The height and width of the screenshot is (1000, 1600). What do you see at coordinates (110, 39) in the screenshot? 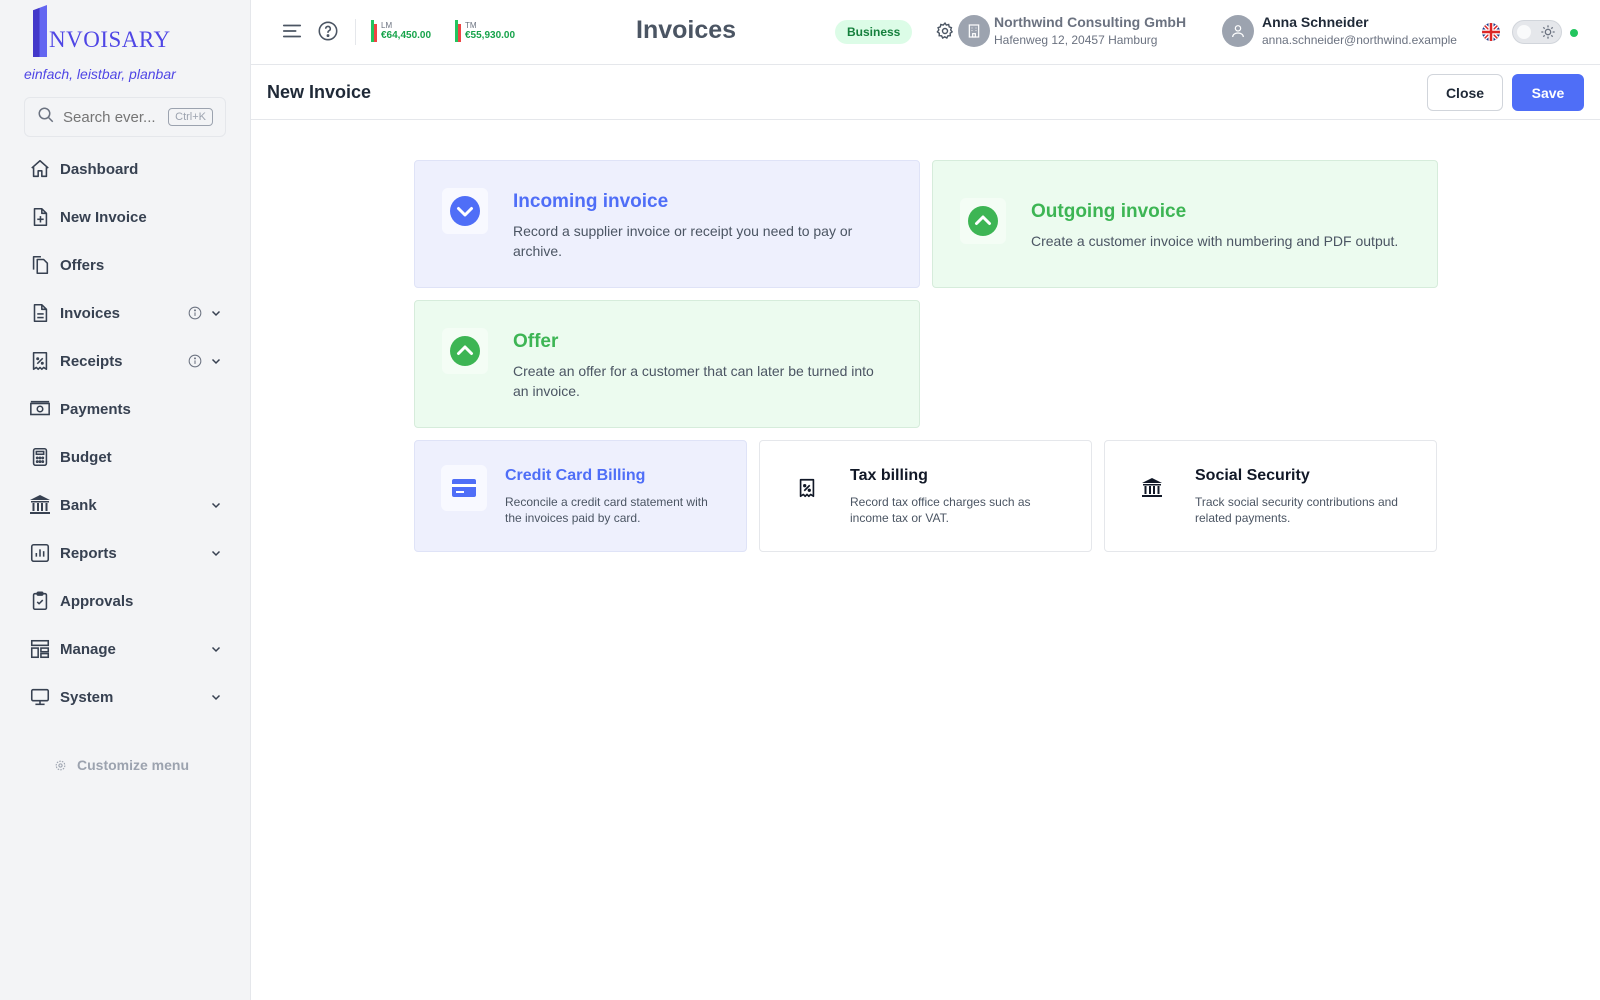
I see `logo-text: NVOISARY` at bounding box center [110, 39].